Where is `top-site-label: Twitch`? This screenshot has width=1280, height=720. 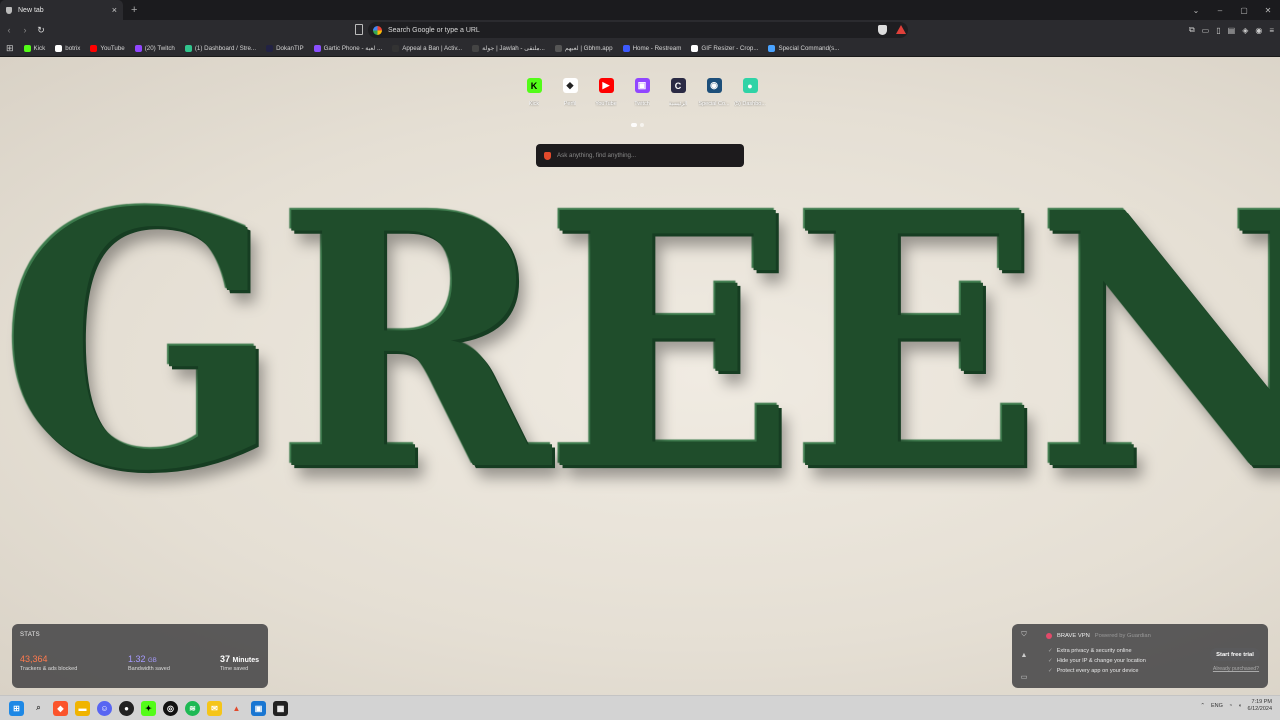
top-site-label: Twitch is located at coordinates (642, 104).